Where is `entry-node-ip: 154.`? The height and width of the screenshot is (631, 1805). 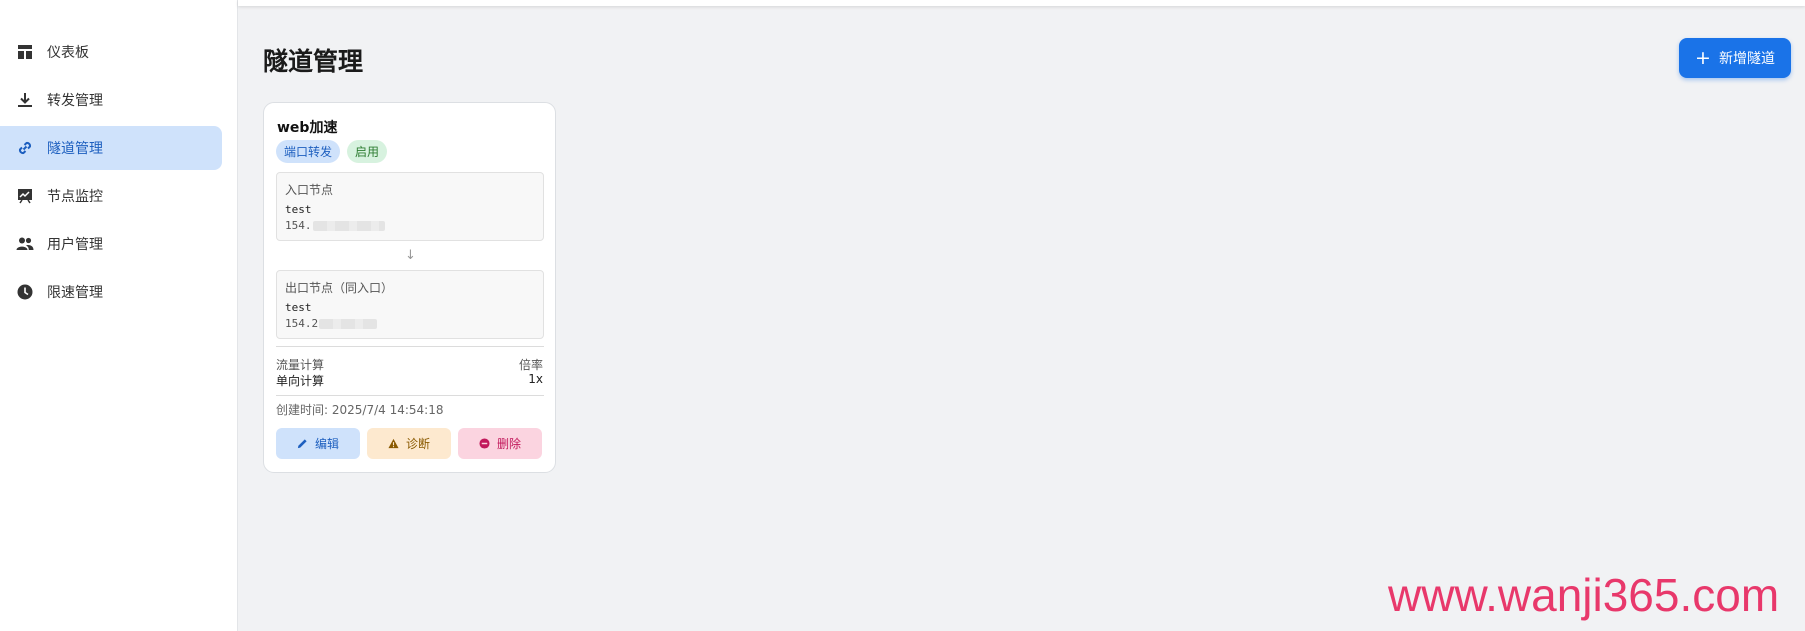
entry-node-ip: 154. is located at coordinates (335, 225).